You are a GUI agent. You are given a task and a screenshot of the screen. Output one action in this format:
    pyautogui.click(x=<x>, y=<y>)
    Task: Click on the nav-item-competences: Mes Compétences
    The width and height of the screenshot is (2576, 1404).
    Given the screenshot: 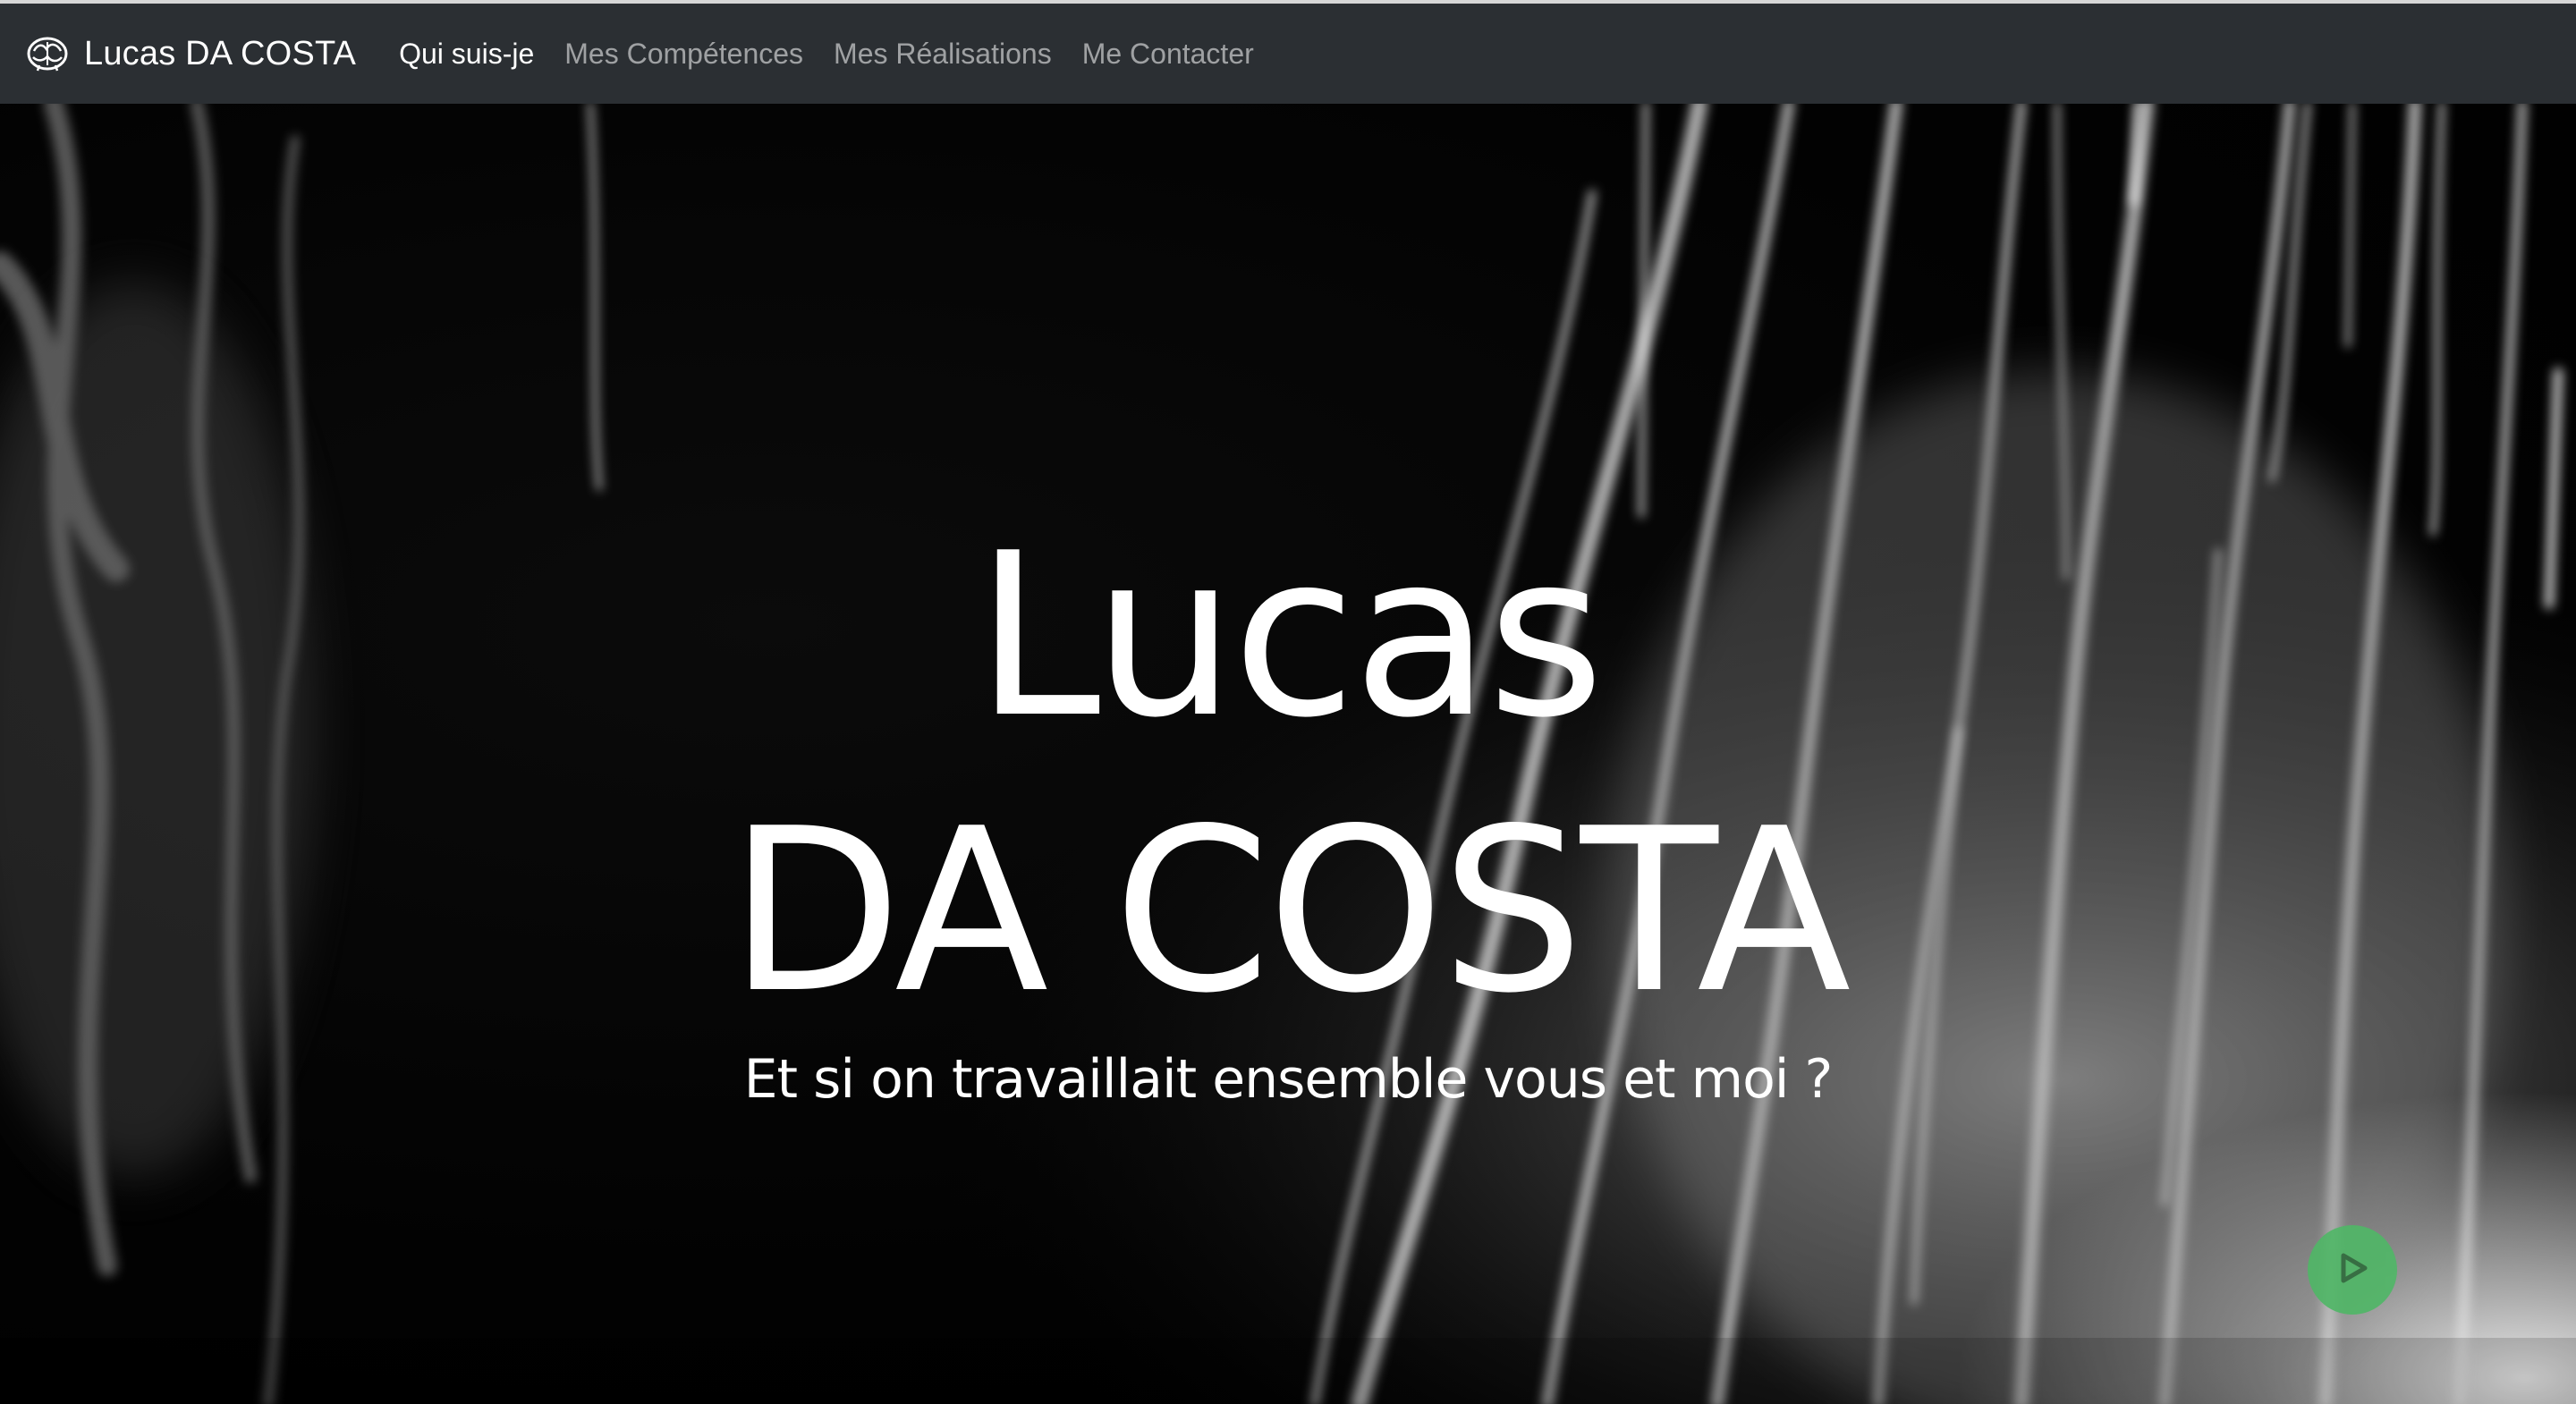 What is the action you would take?
    pyautogui.click(x=683, y=55)
    